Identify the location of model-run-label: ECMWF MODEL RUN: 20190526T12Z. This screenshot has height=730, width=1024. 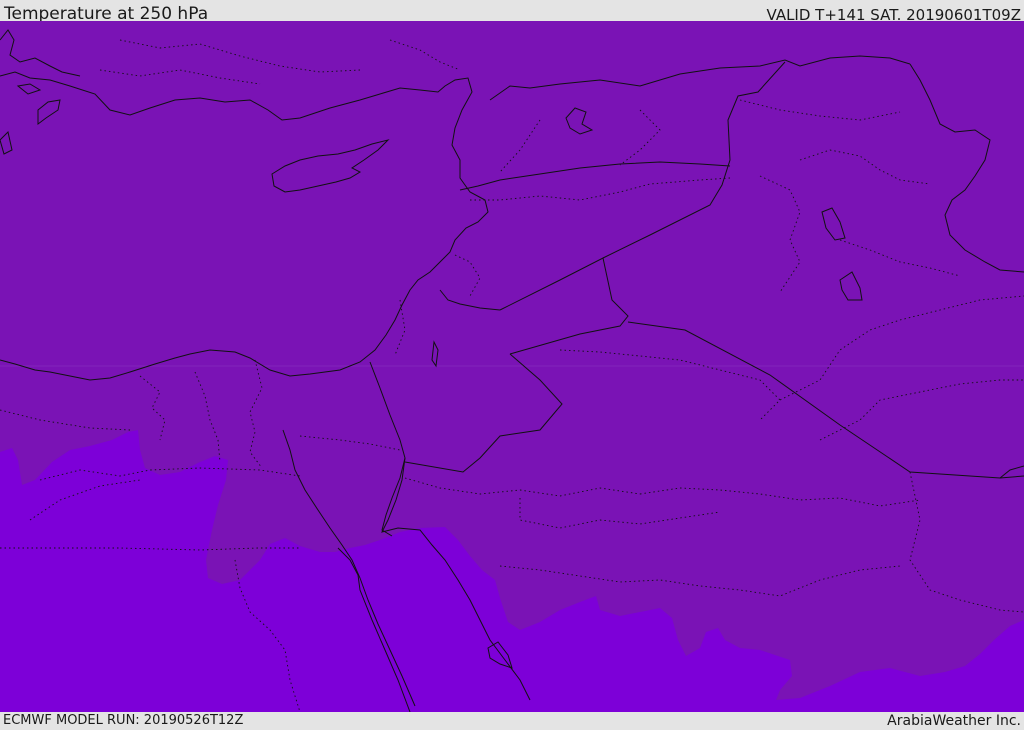
(123, 720).